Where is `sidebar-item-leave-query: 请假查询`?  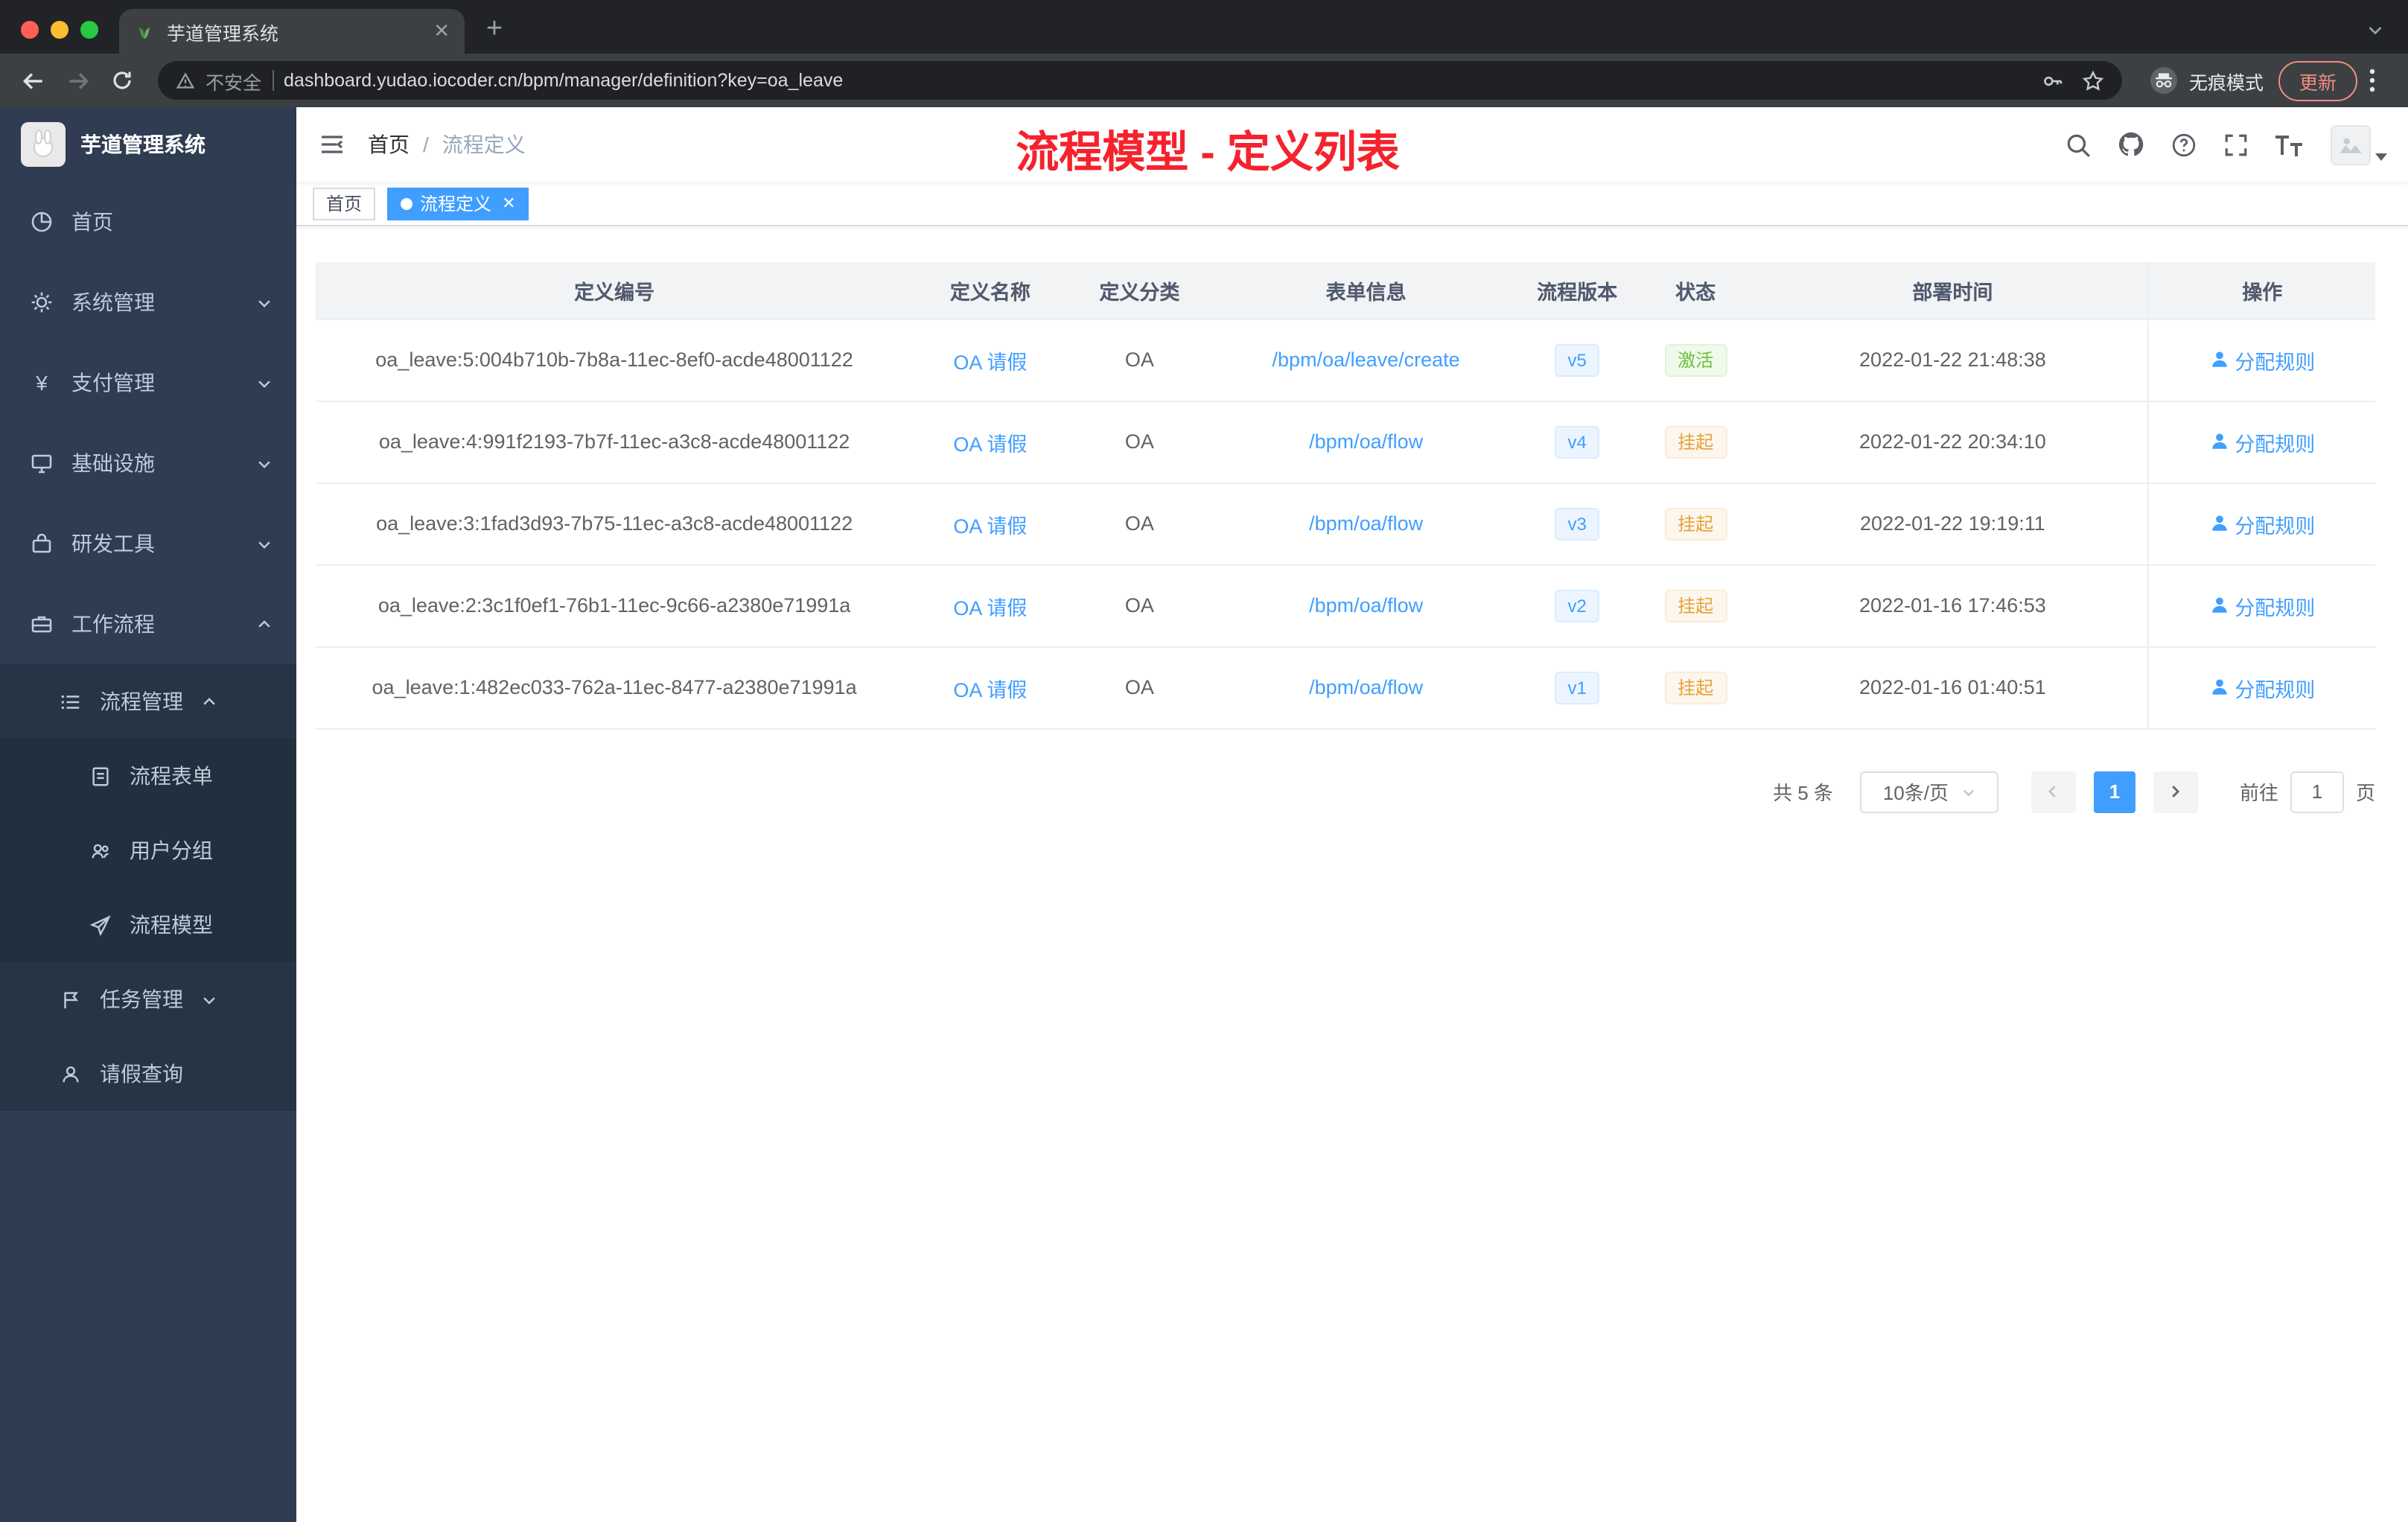
sidebar-item-leave-query: 请假查询 is located at coordinates (148, 1074).